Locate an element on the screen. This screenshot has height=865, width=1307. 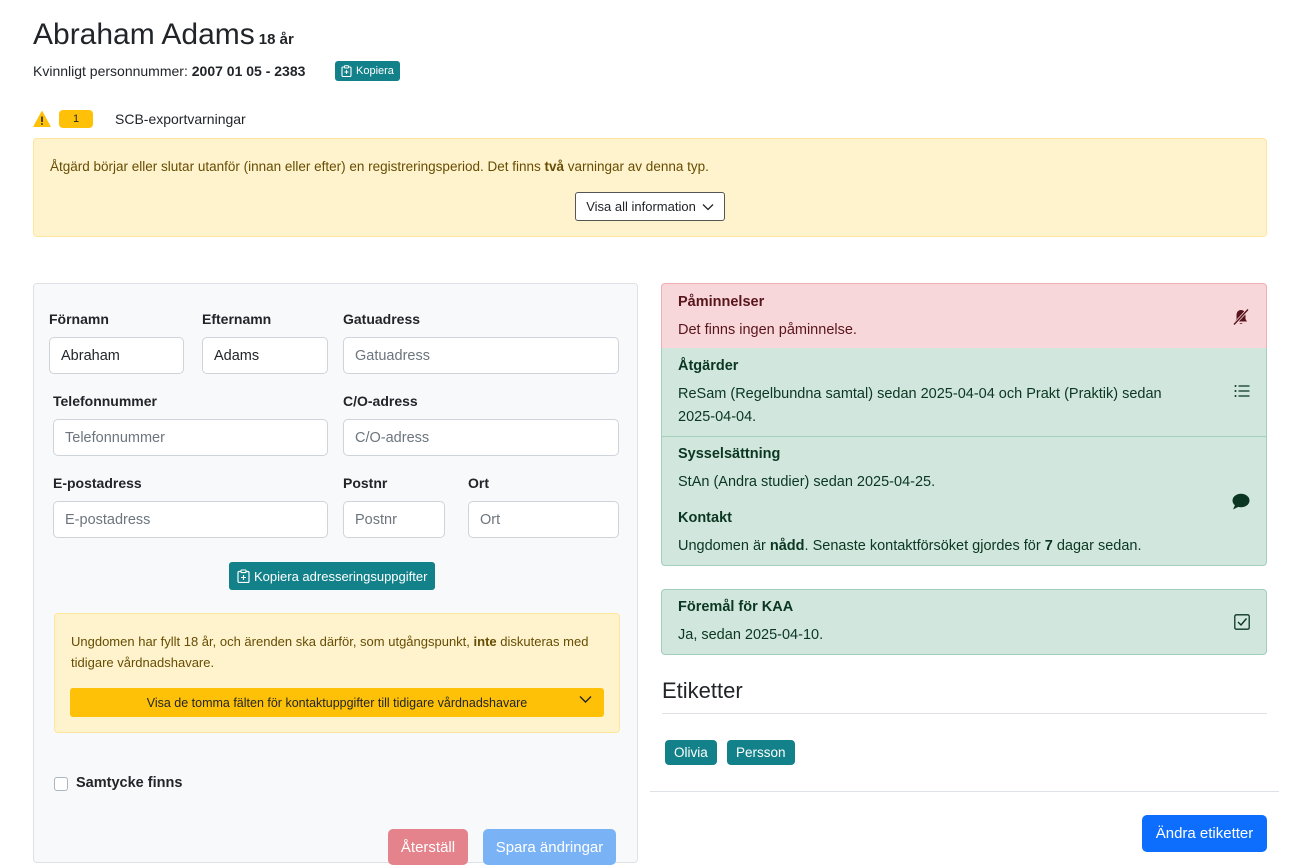
copy-pnr-label: Kopiera is located at coordinates (375, 71).